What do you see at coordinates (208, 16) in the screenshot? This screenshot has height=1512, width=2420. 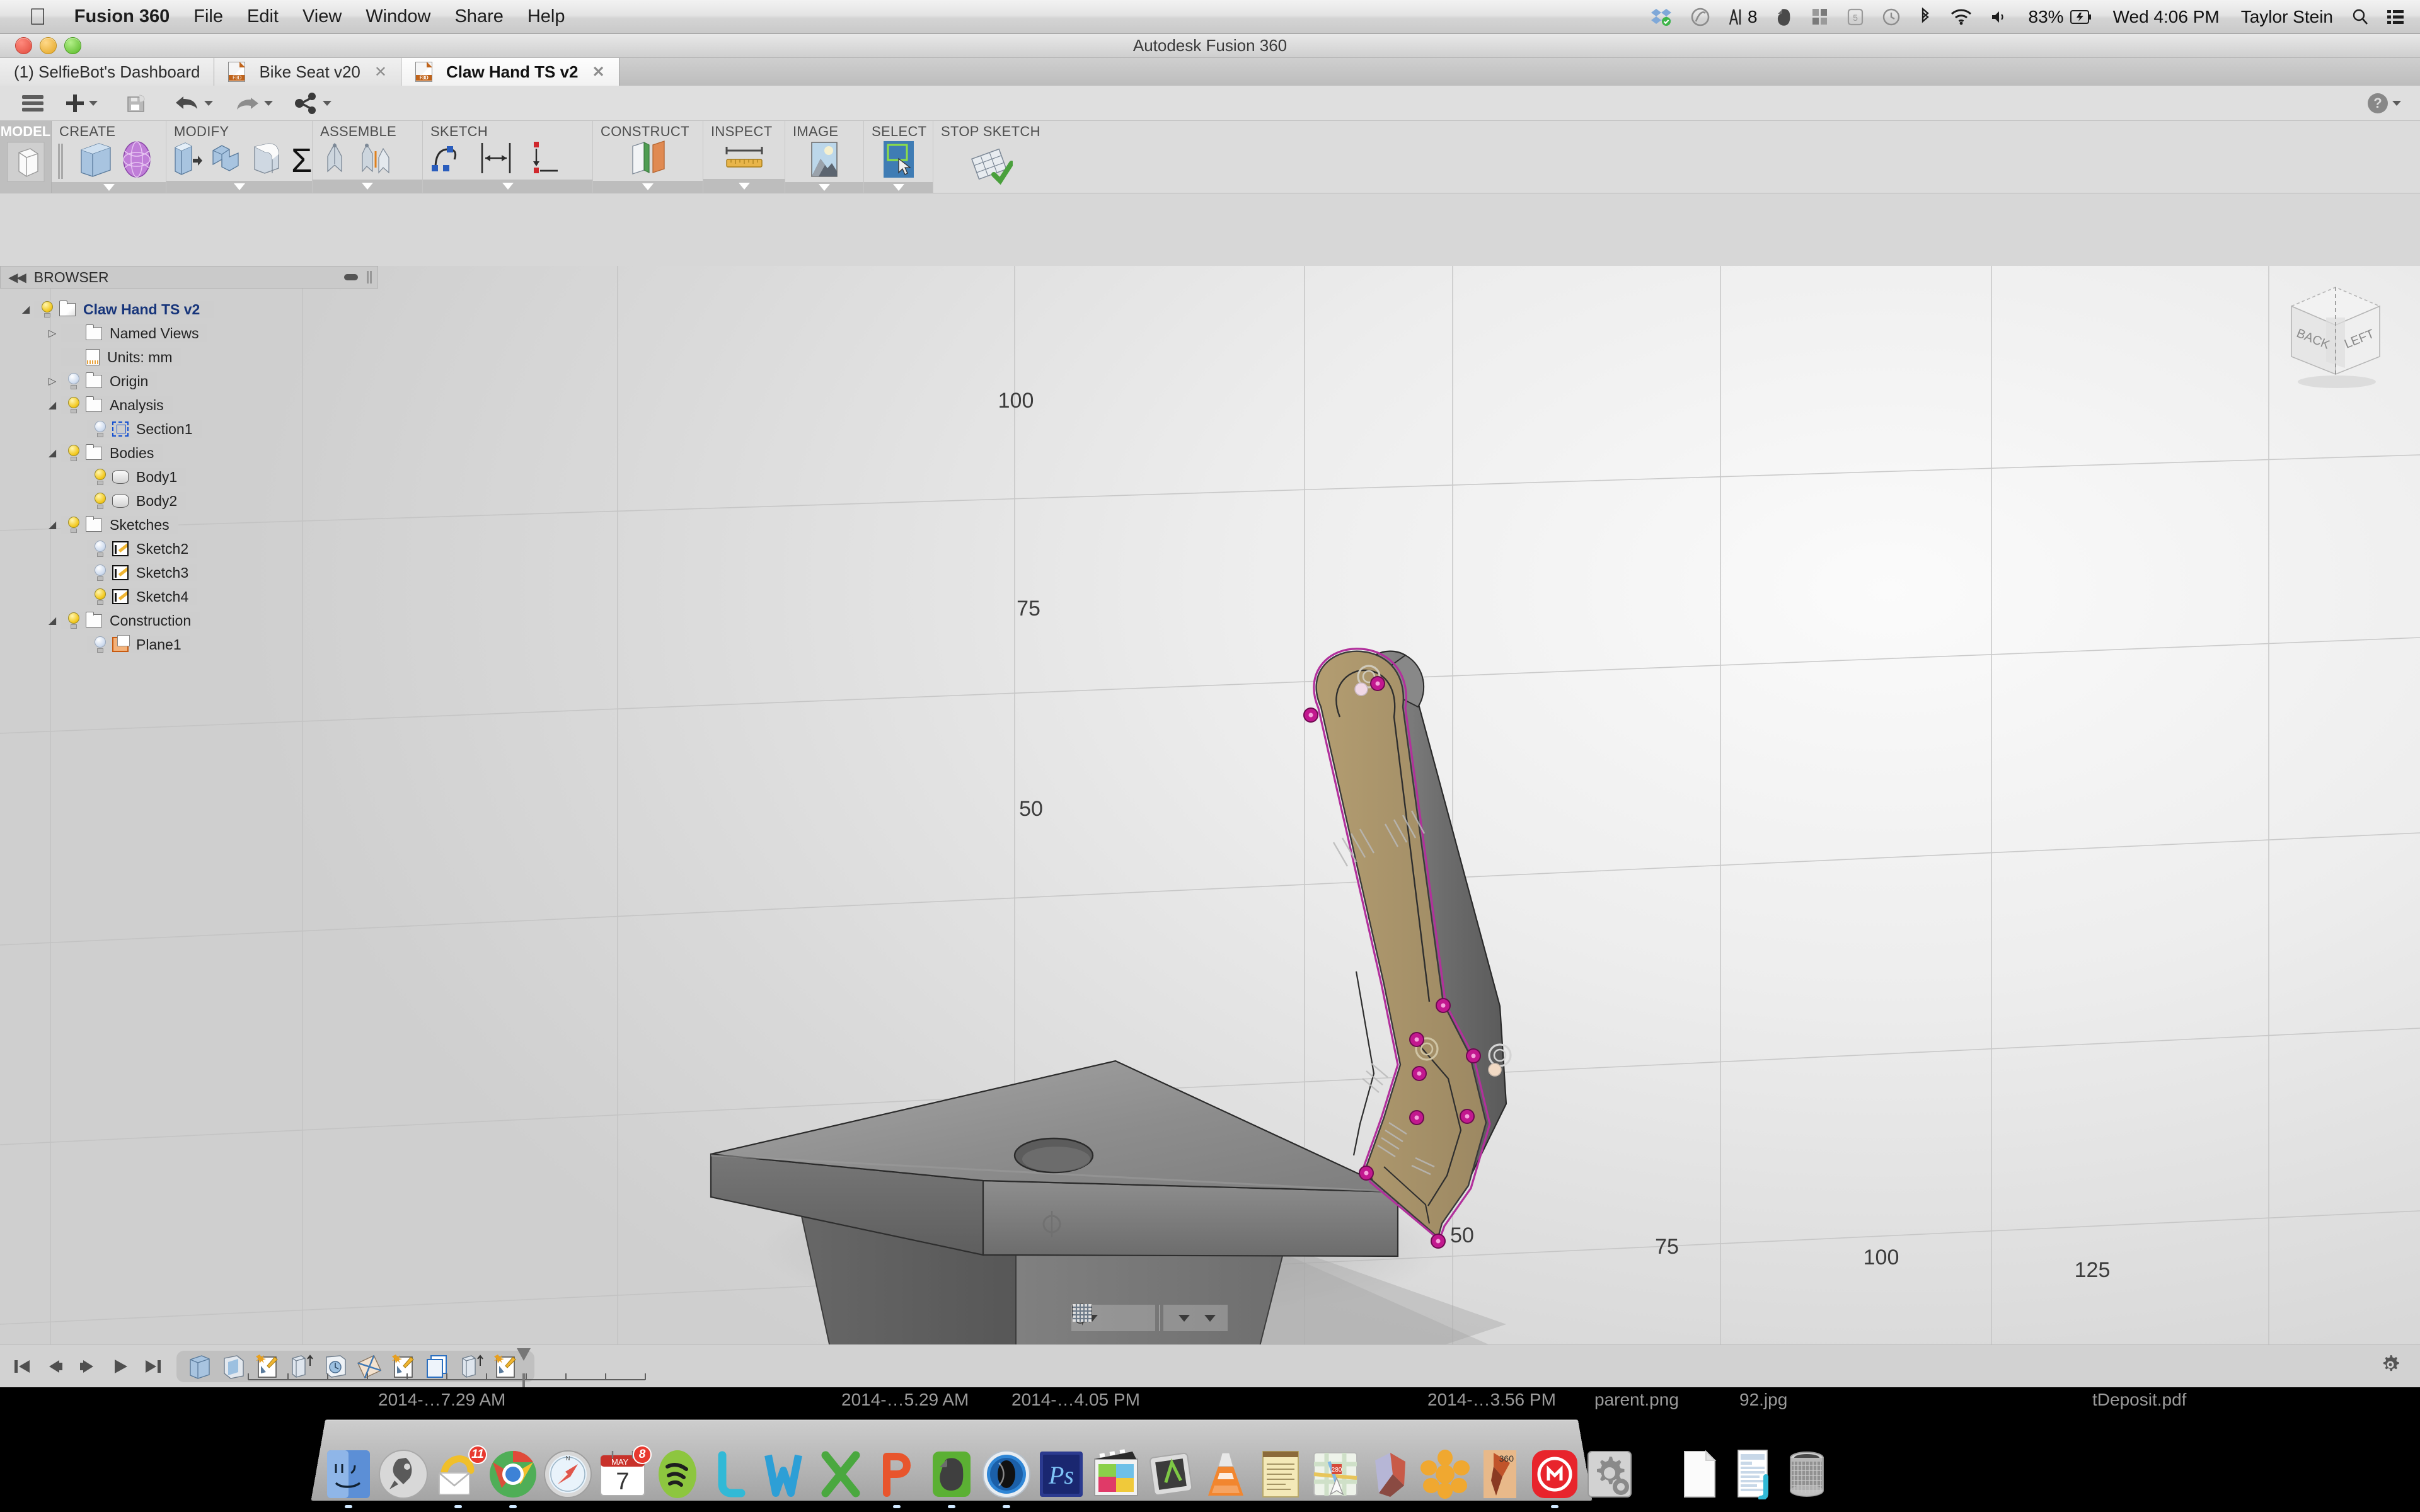 I see `menu-file: File` at bounding box center [208, 16].